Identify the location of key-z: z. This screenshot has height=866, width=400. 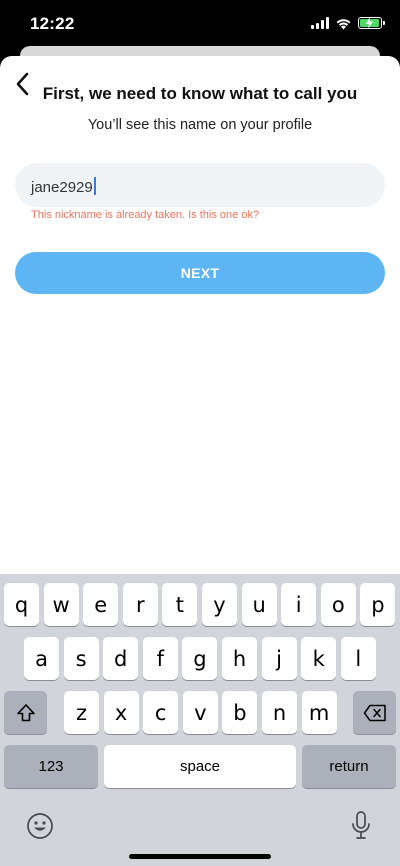
(81, 712).